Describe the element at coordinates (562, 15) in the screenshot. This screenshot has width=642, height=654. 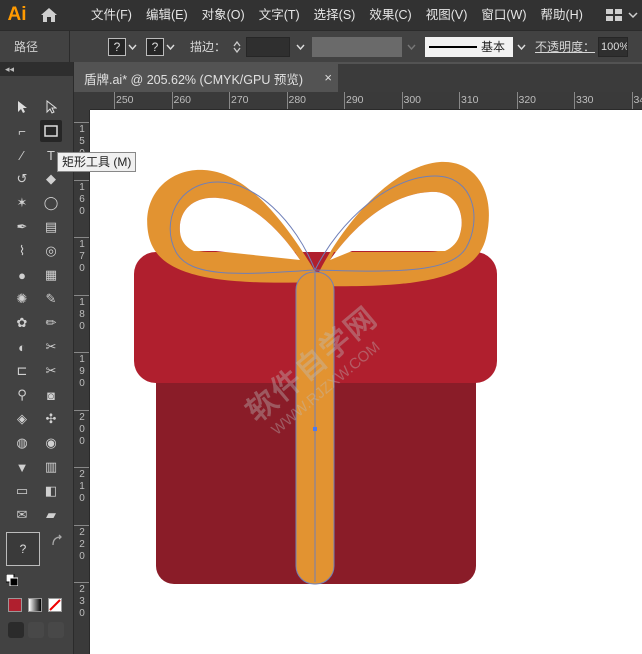
I see `menu-help: 帮助(H)` at that location.